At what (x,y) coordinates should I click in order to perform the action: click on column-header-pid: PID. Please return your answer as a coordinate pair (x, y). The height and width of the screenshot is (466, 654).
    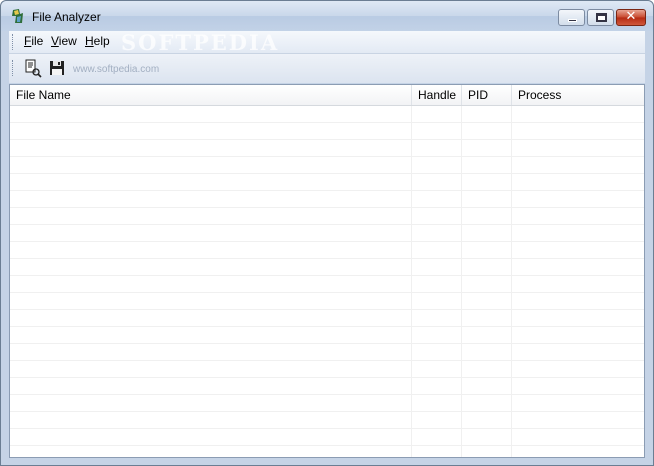
    Looking at the image, I should click on (487, 95).